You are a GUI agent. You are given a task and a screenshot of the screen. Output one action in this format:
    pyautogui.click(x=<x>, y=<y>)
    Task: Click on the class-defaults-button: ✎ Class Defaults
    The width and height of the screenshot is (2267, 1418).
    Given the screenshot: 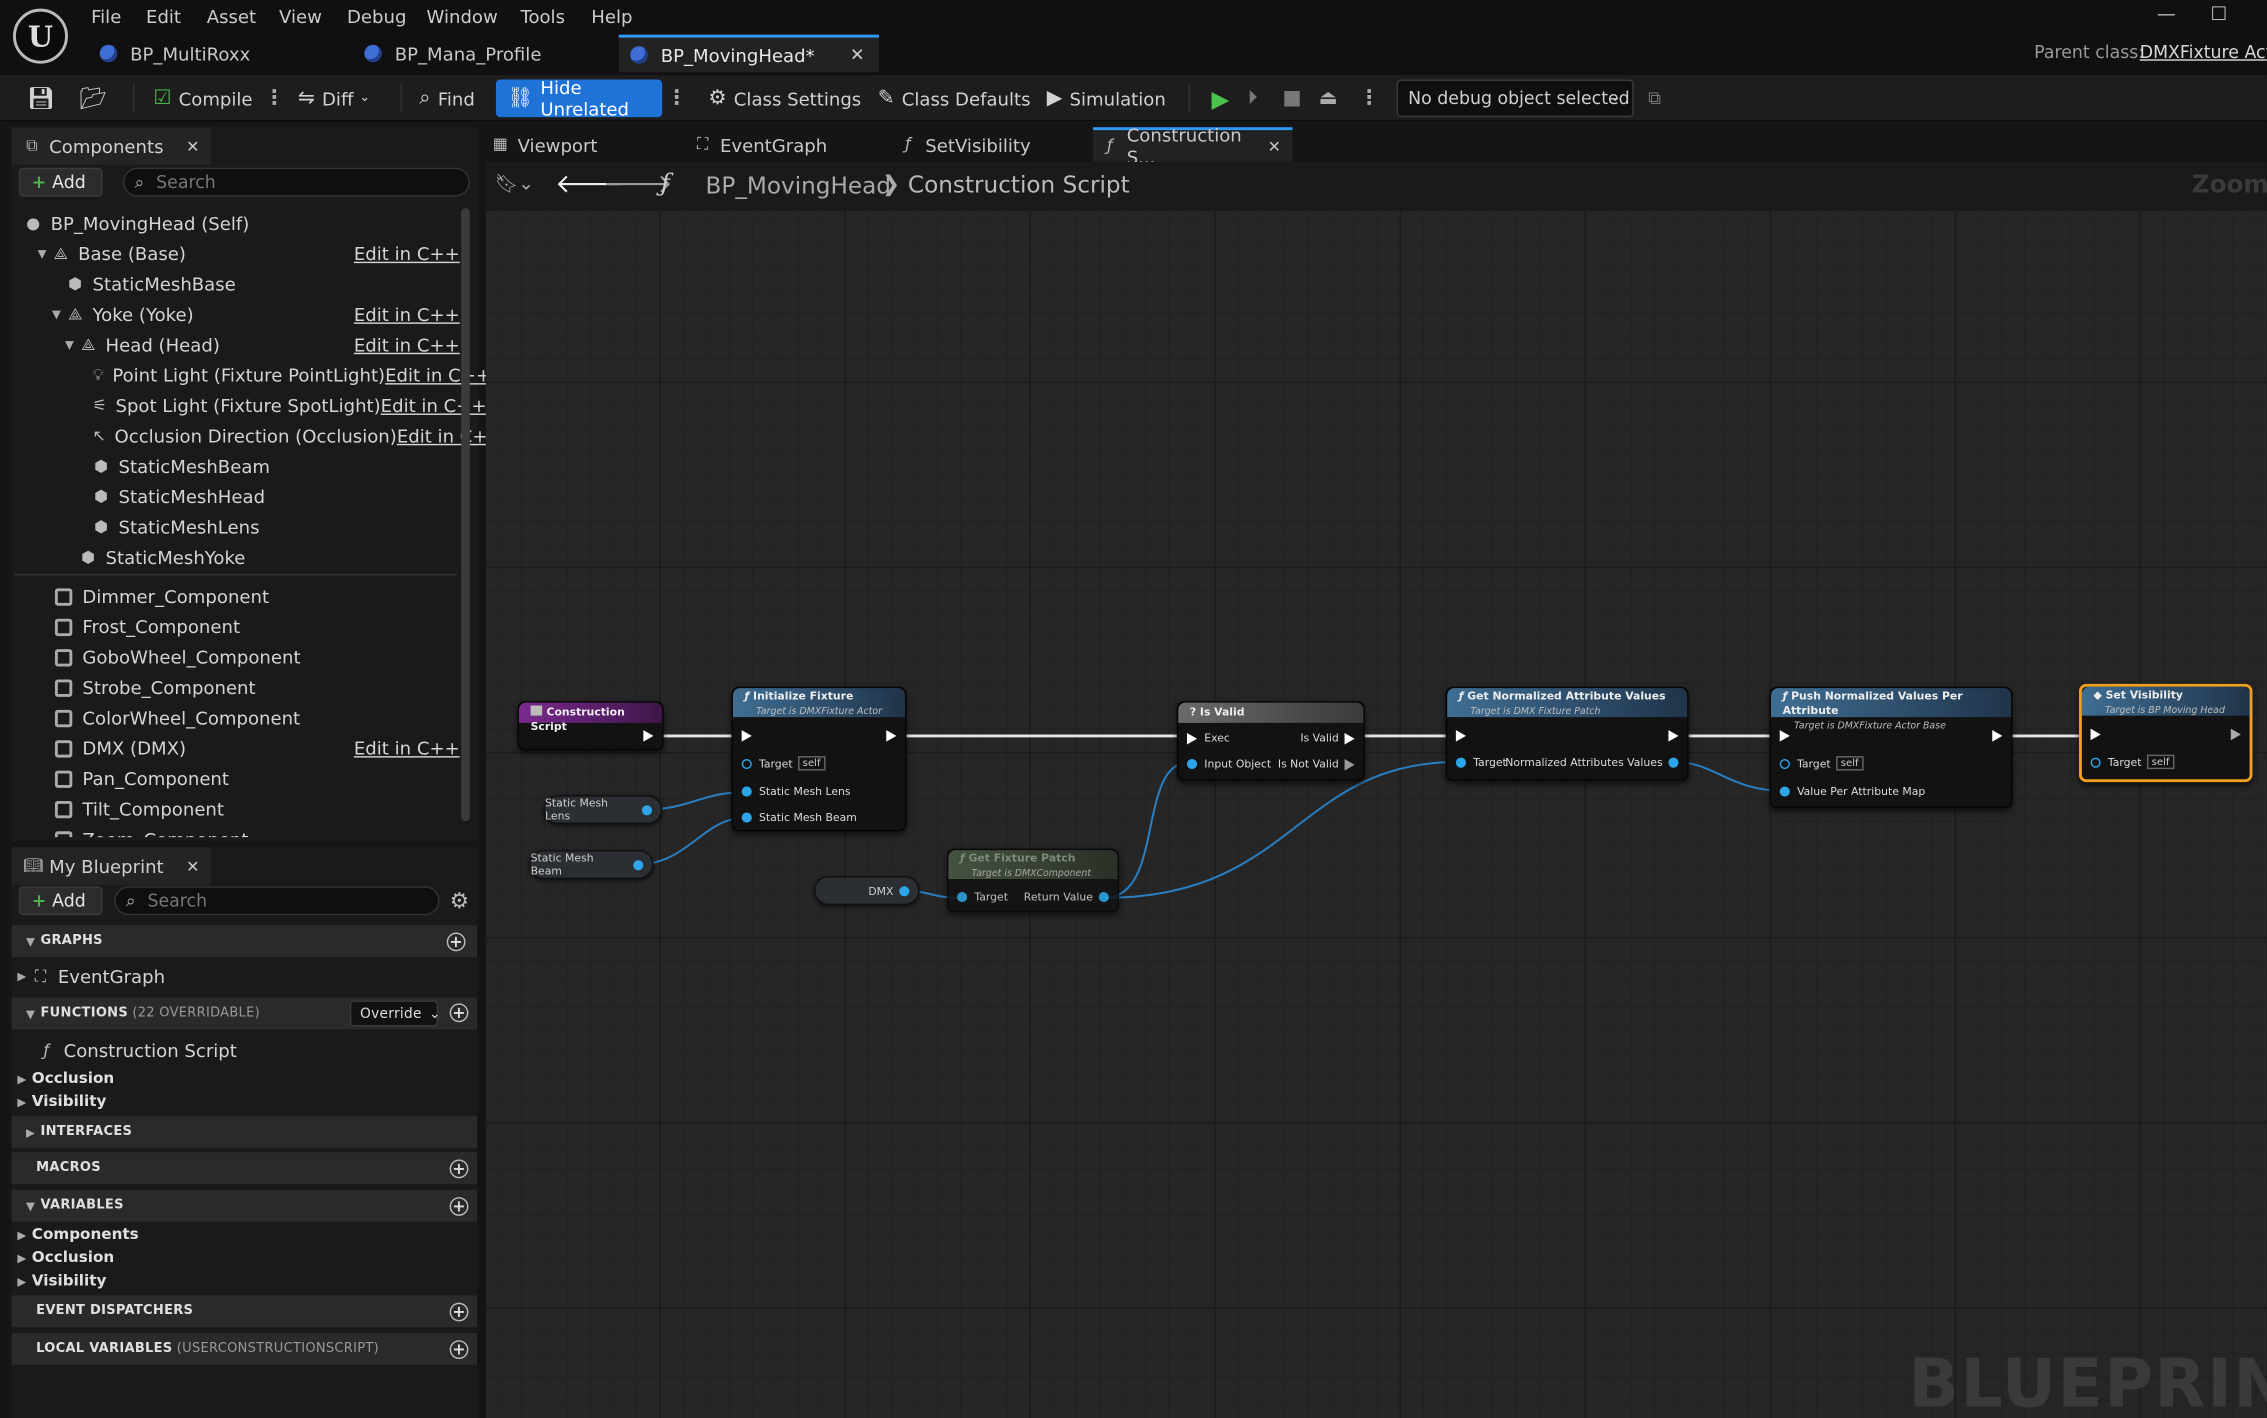 What is the action you would take?
    pyautogui.click(x=954, y=98)
    